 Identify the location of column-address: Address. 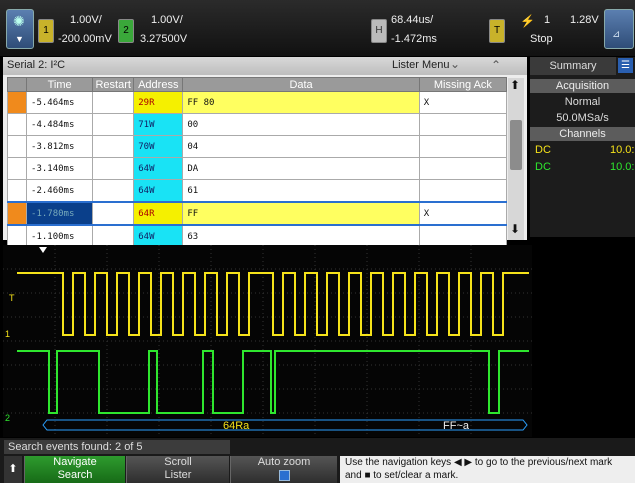
(158, 84).